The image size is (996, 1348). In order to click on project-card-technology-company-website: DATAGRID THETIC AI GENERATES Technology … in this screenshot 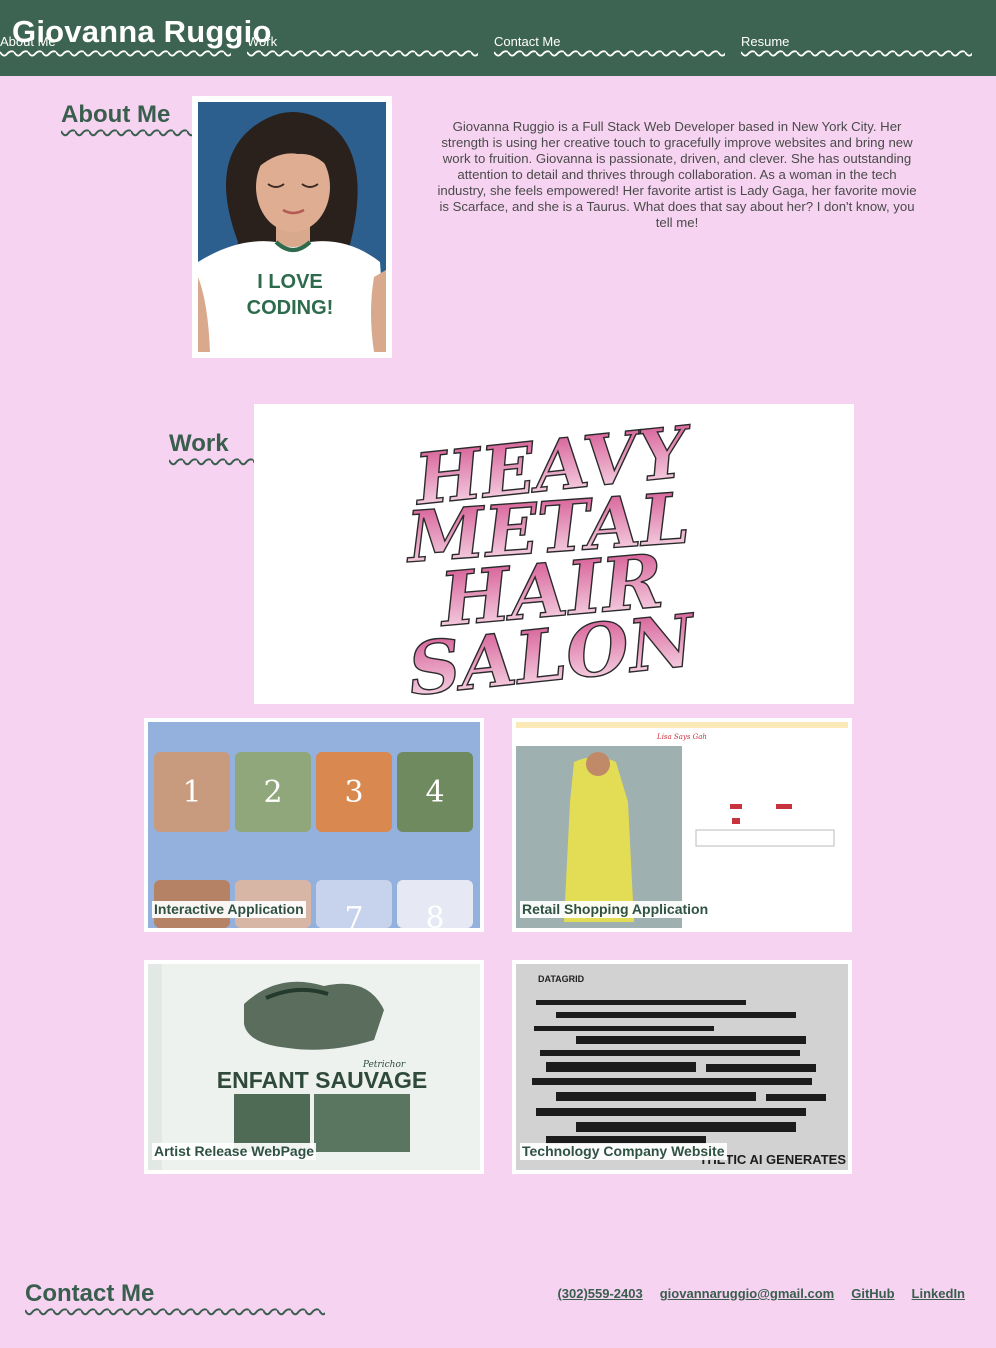, I will do `click(682, 1067)`.